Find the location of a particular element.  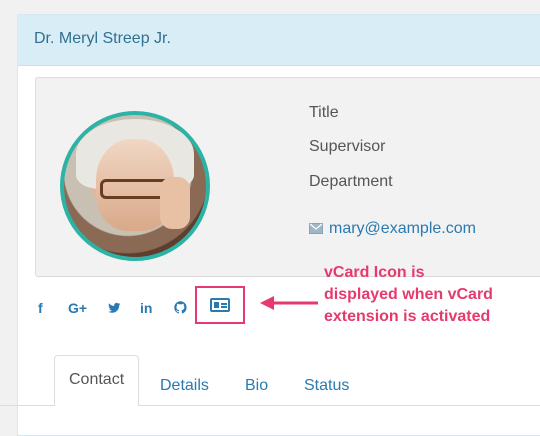

tab-details: Details is located at coordinates (184, 391).